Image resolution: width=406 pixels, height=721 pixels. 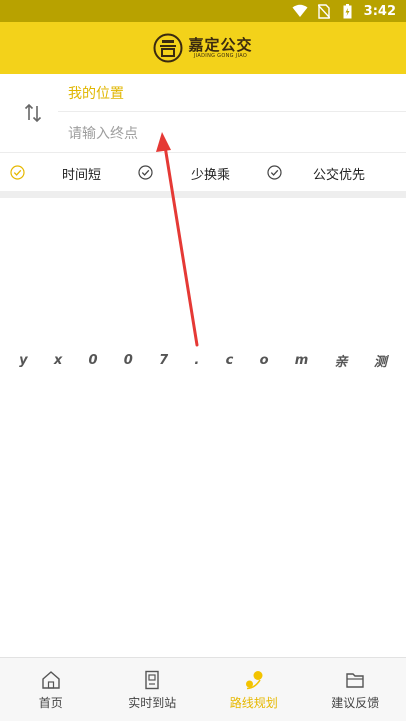 What do you see at coordinates (210, 173) in the screenshot?
I see `option-label-fewer-transfers: 少换乘` at bounding box center [210, 173].